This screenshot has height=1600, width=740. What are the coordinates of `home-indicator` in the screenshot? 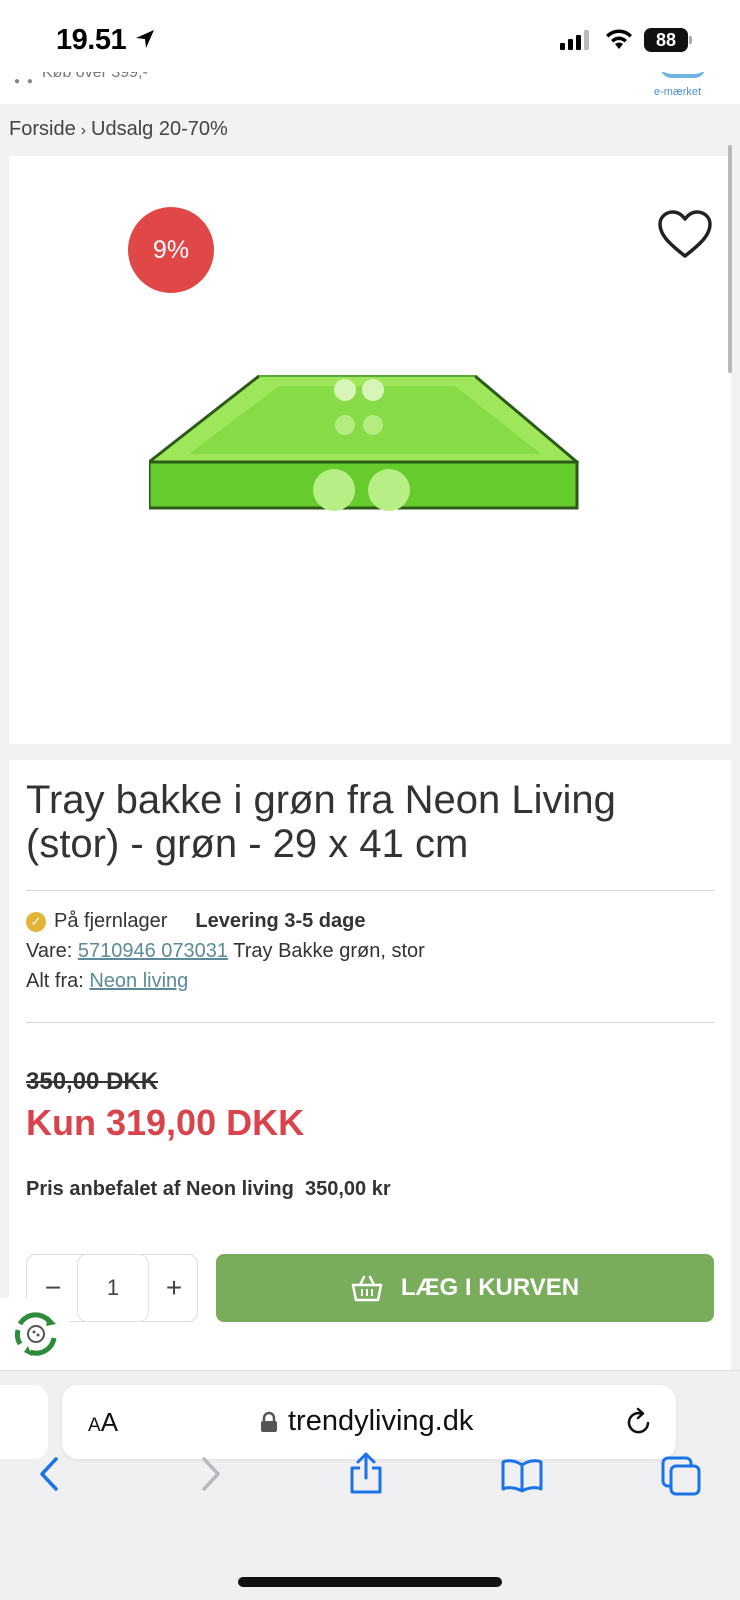 It's located at (370, 1582).